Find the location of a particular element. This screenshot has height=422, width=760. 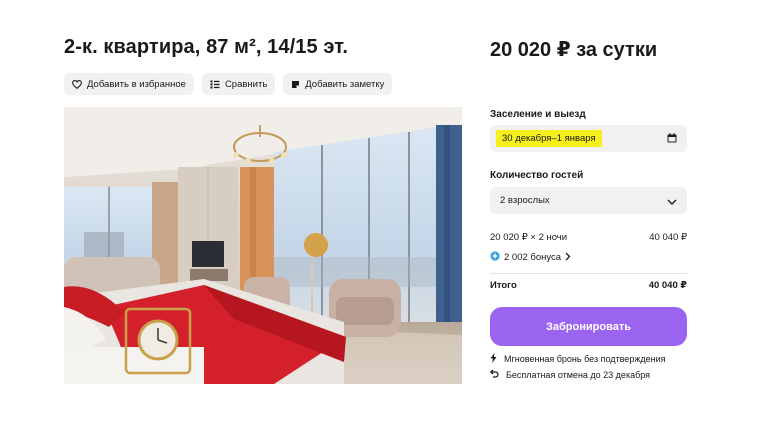

add-note-label: Добавить заметку is located at coordinates (345, 84).